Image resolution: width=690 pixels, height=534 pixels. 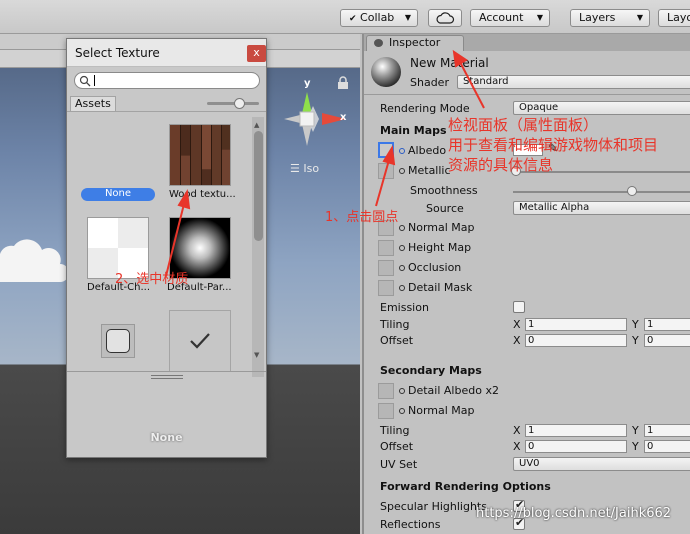 I want to click on annotation-step1: 1、点击圆点, so click(x=362, y=217).